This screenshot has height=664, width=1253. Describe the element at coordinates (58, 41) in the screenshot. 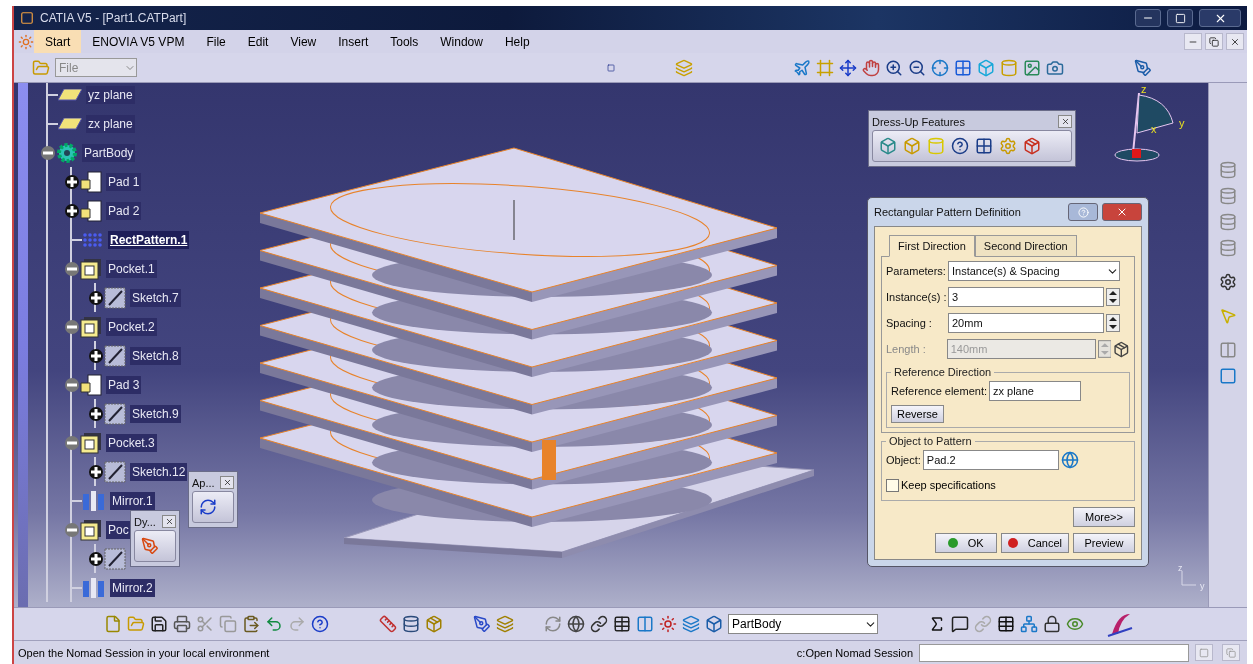

I see `menu-item: Start` at that location.